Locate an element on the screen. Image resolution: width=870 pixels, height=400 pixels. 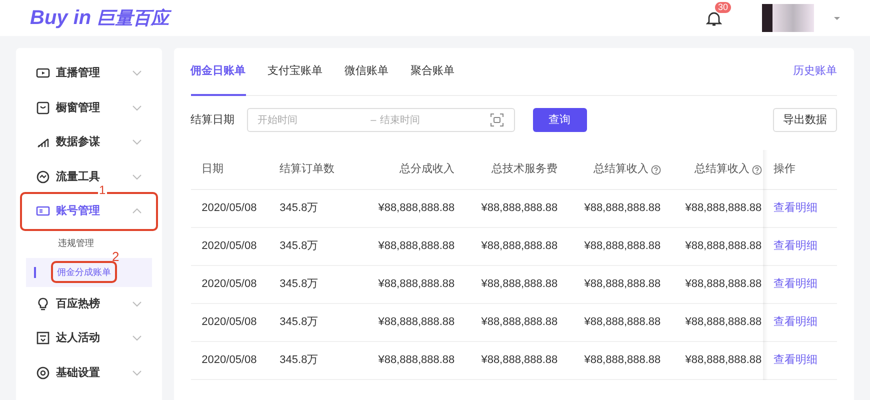
logo-text: Buy in is located at coordinates (61, 18).